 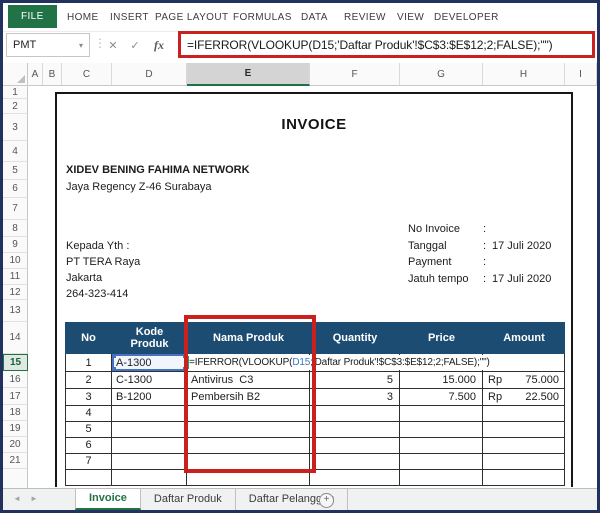 What do you see at coordinates (15, 151) in the screenshot?
I see `row-header-4: 4` at bounding box center [15, 151].